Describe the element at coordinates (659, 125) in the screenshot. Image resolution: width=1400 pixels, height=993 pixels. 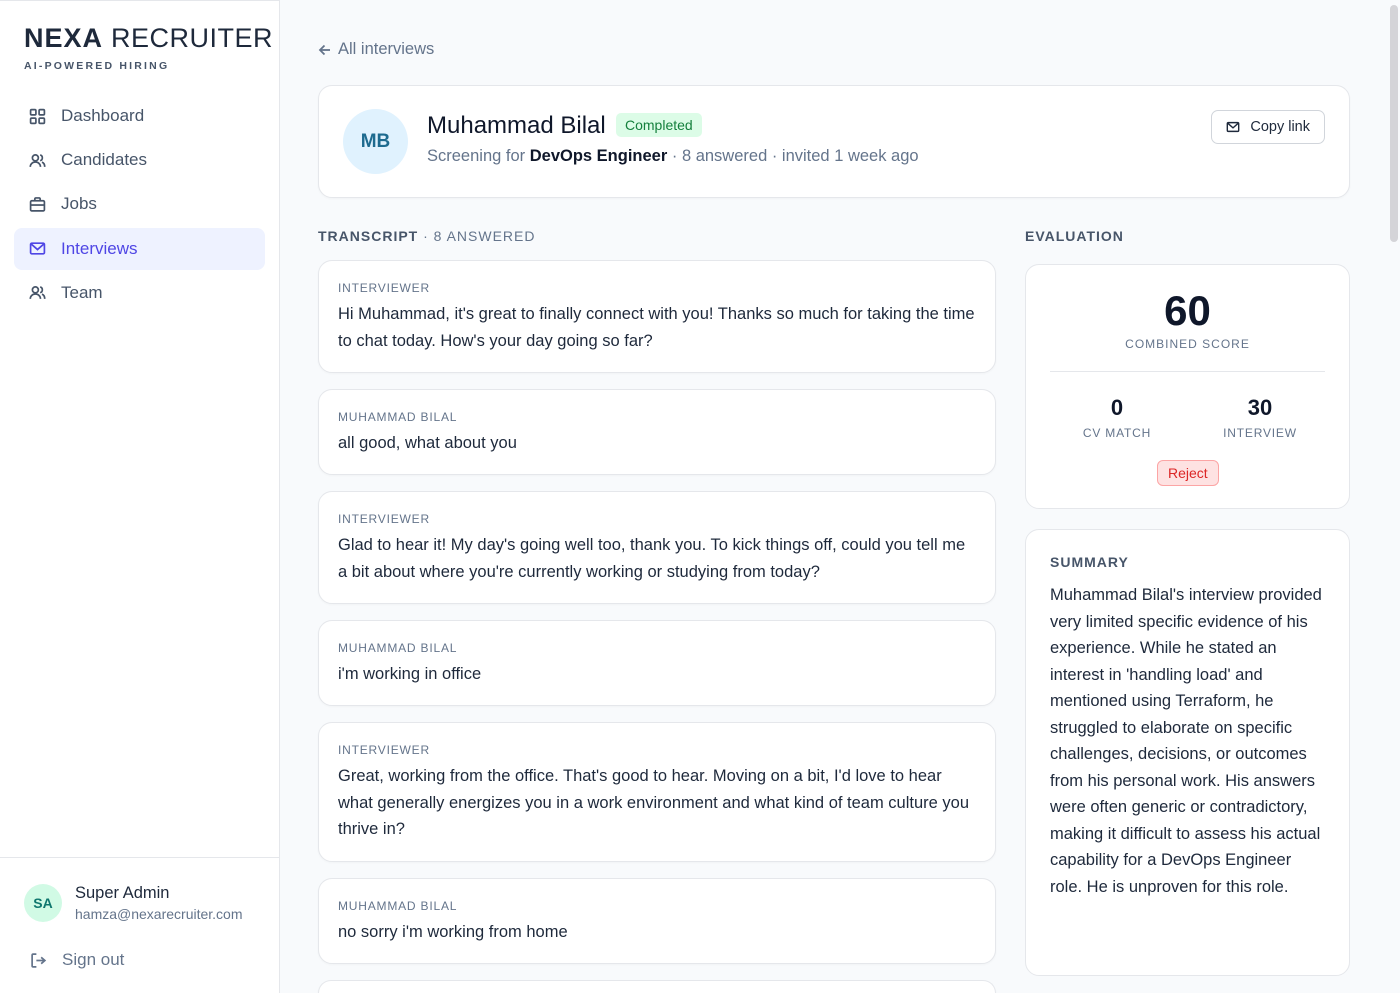
I see `status-badge: Completed` at that location.